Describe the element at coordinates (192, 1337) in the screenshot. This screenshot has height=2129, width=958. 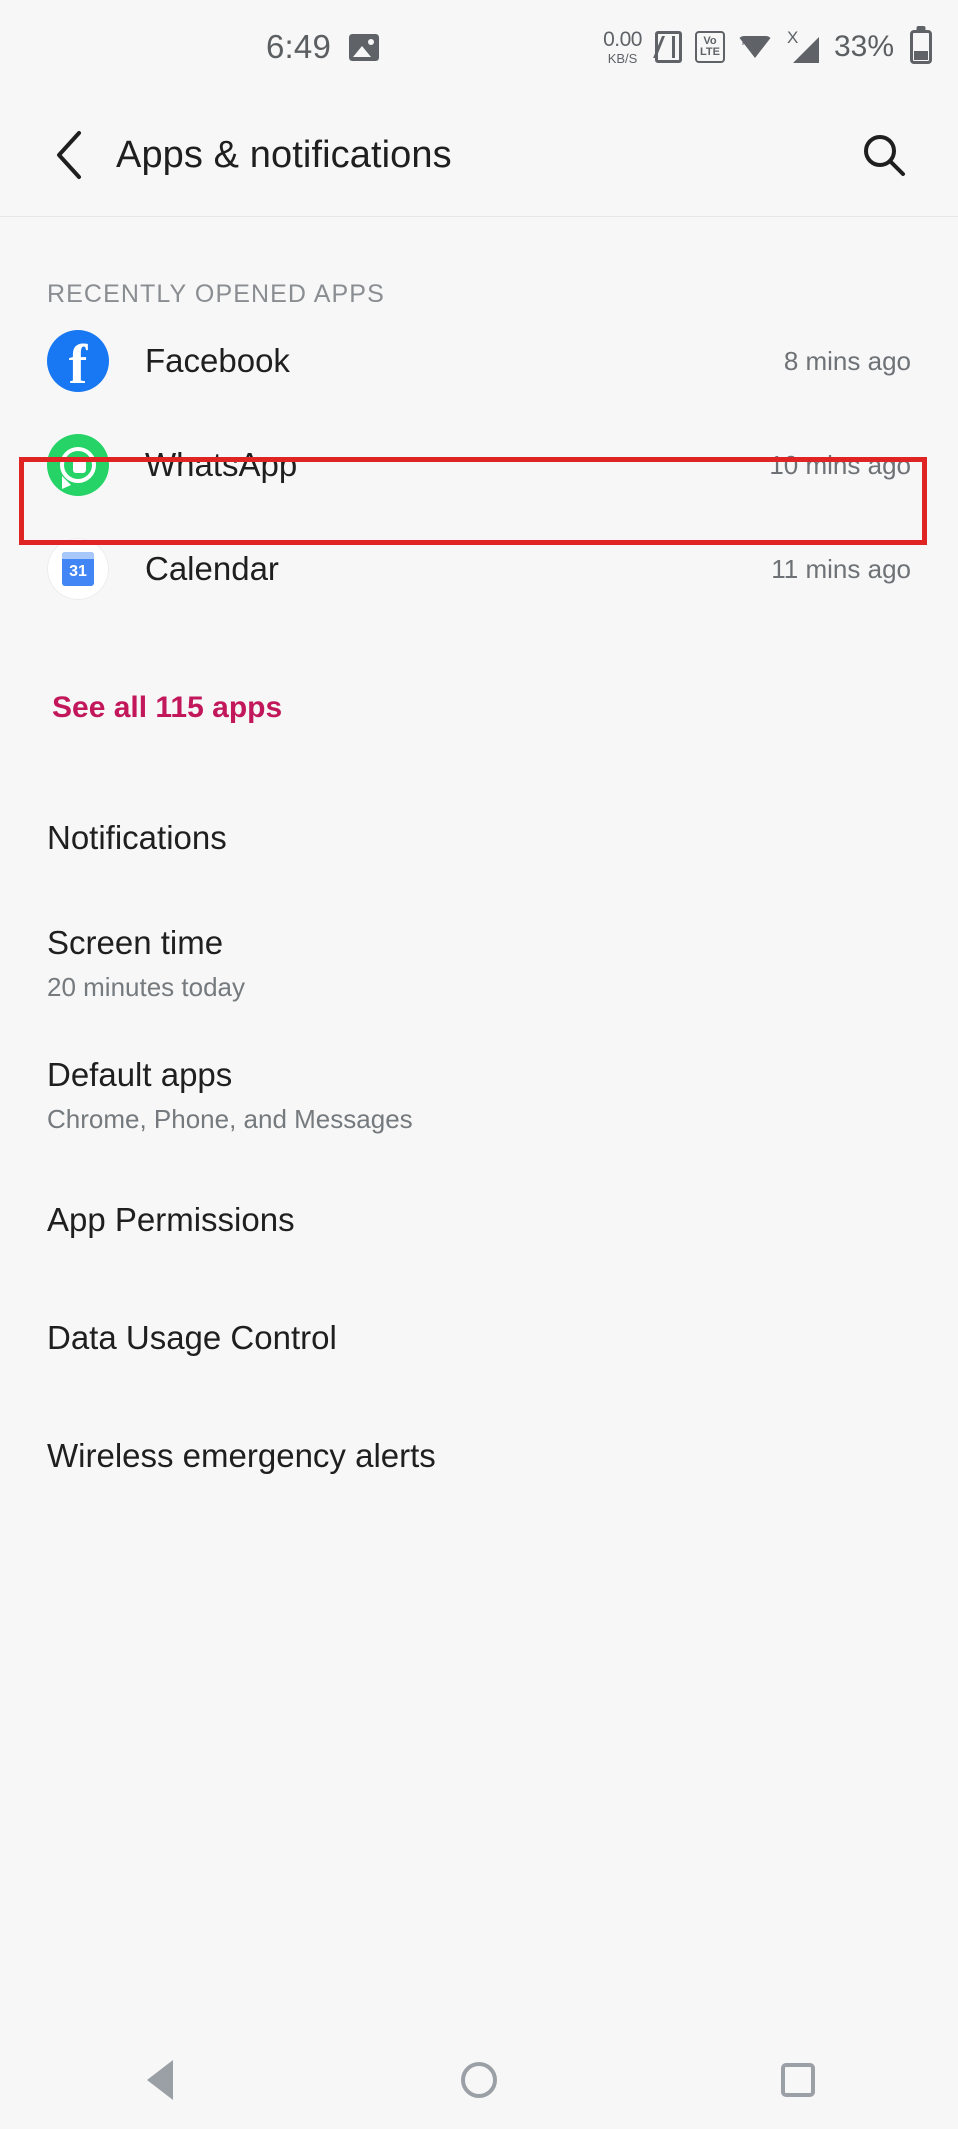
I see `menu-item-title: Data Usage Control` at that location.